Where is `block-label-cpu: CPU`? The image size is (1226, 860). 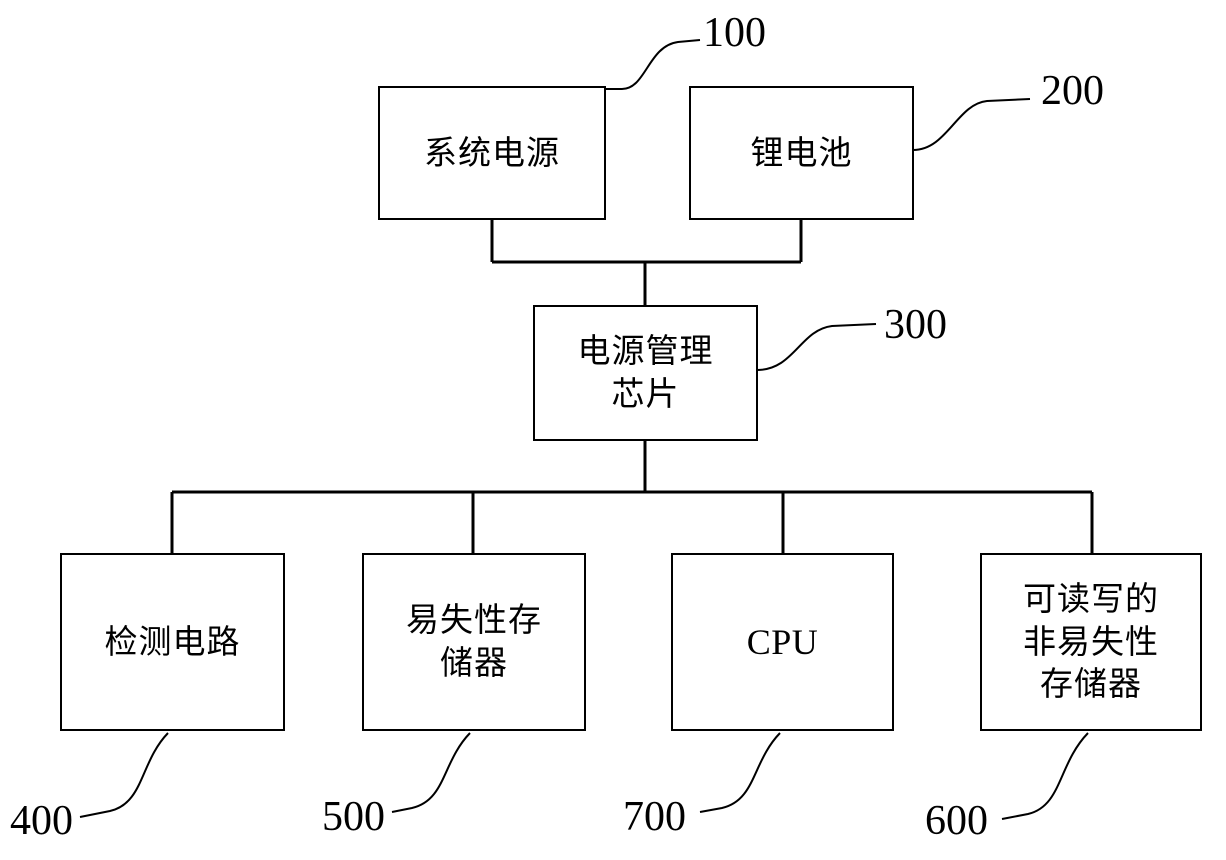 block-label-cpu: CPU is located at coordinates (782, 641).